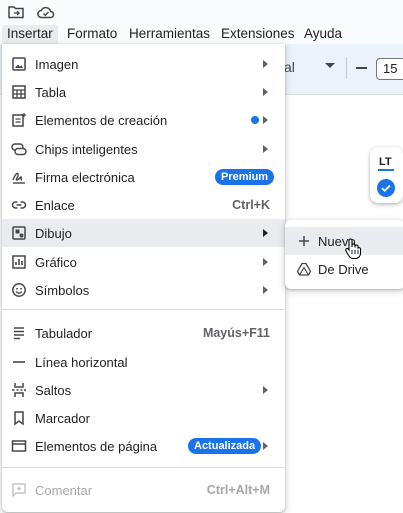  What do you see at coordinates (64, 490) in the screenshot?
I see `menu-item-label: Comentar` at bounding box center [64, 490].